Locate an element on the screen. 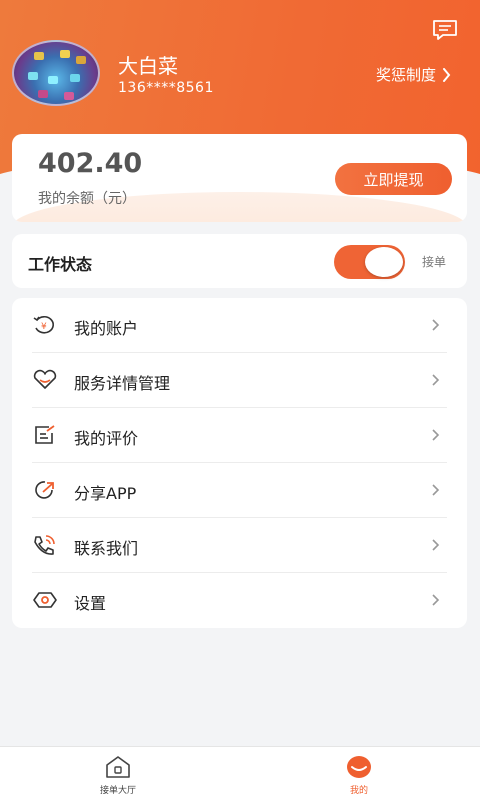 The height and width of the screenshot is (800, 480). message-icon is located at coordinates (445, 30).